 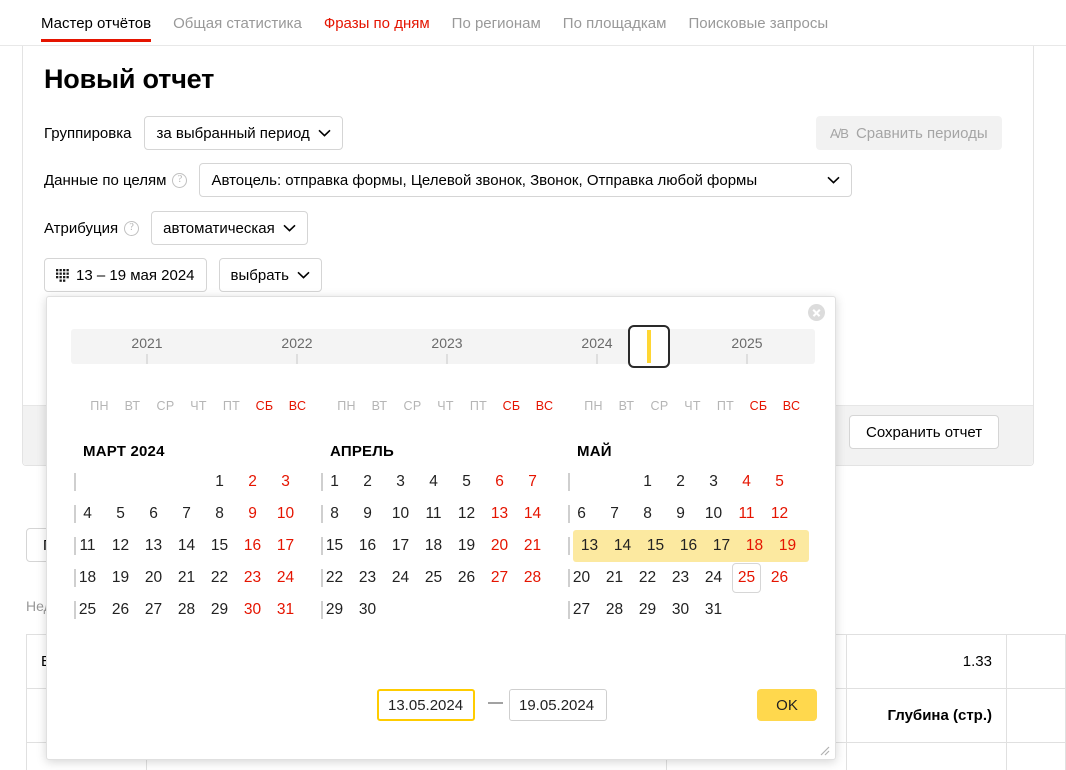 I want to click on resize-handle, so click(x=824, y=749).